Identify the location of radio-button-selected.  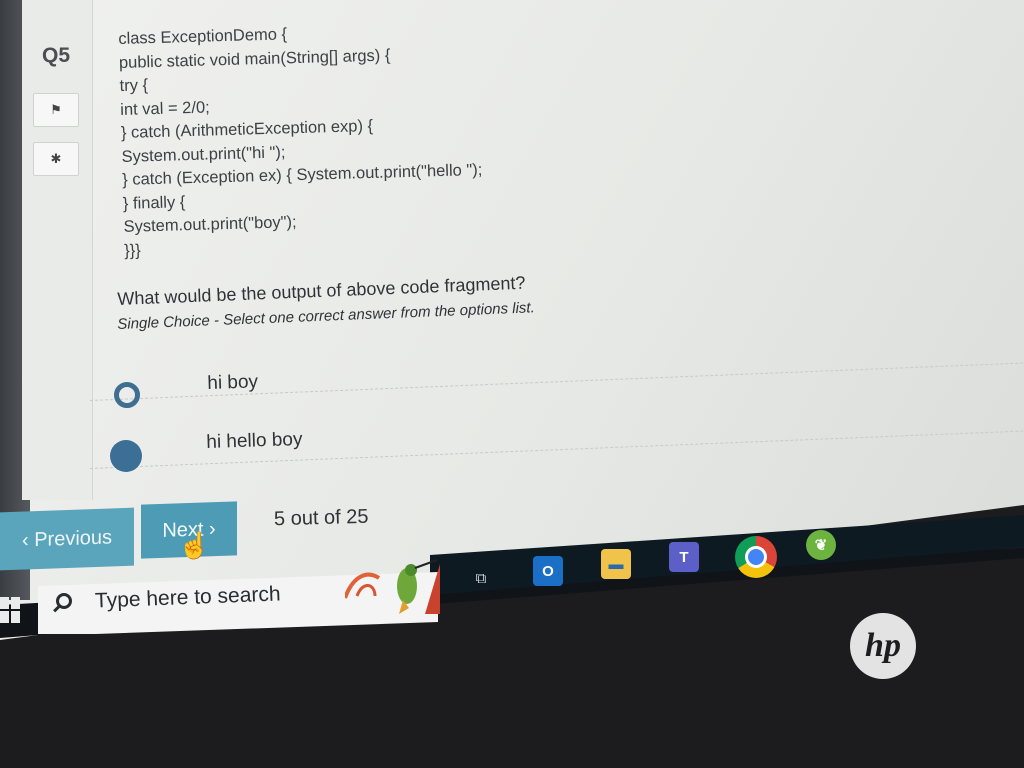
(126, 456).